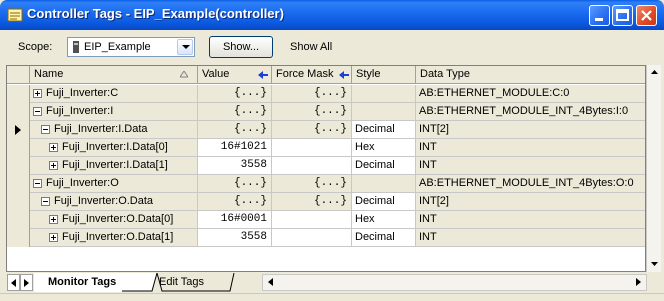 The image size is (664, 301). What do you see at coordinates (114, 111) in the screenshot?
I see `tag-name-cell: Fuji_Inverter:I` at bounding box center [114, 111].